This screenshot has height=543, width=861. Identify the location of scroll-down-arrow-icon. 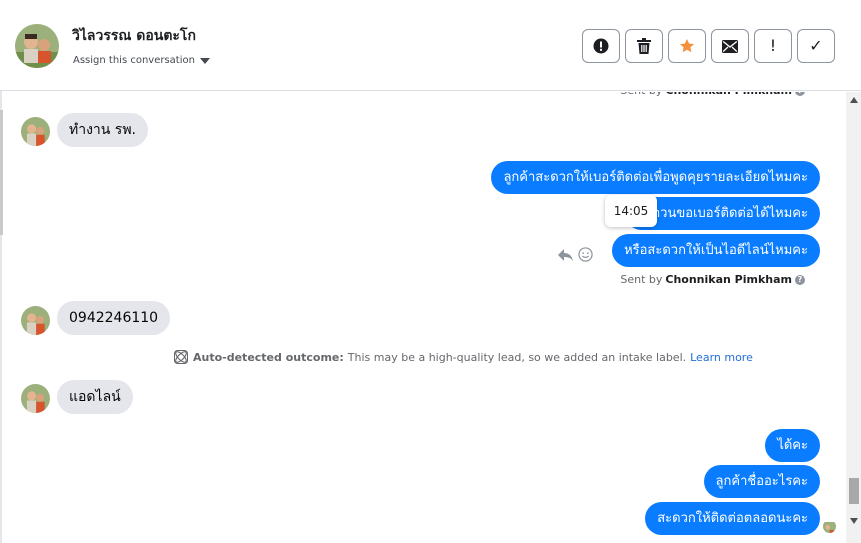
(854, 521).